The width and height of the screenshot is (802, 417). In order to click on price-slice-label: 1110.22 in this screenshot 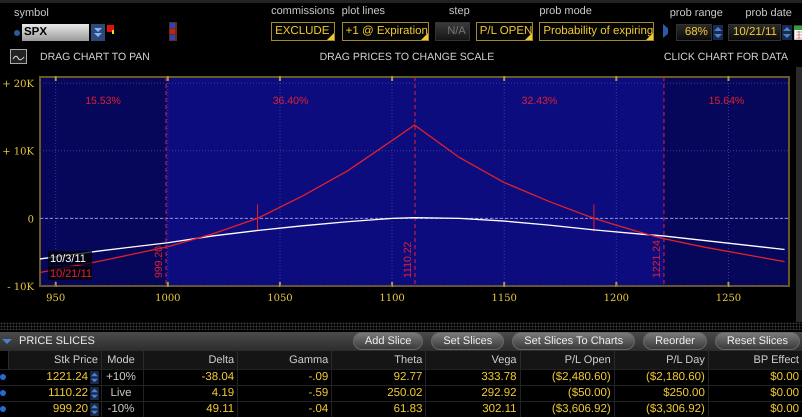, I will do `click(408, 260)`.